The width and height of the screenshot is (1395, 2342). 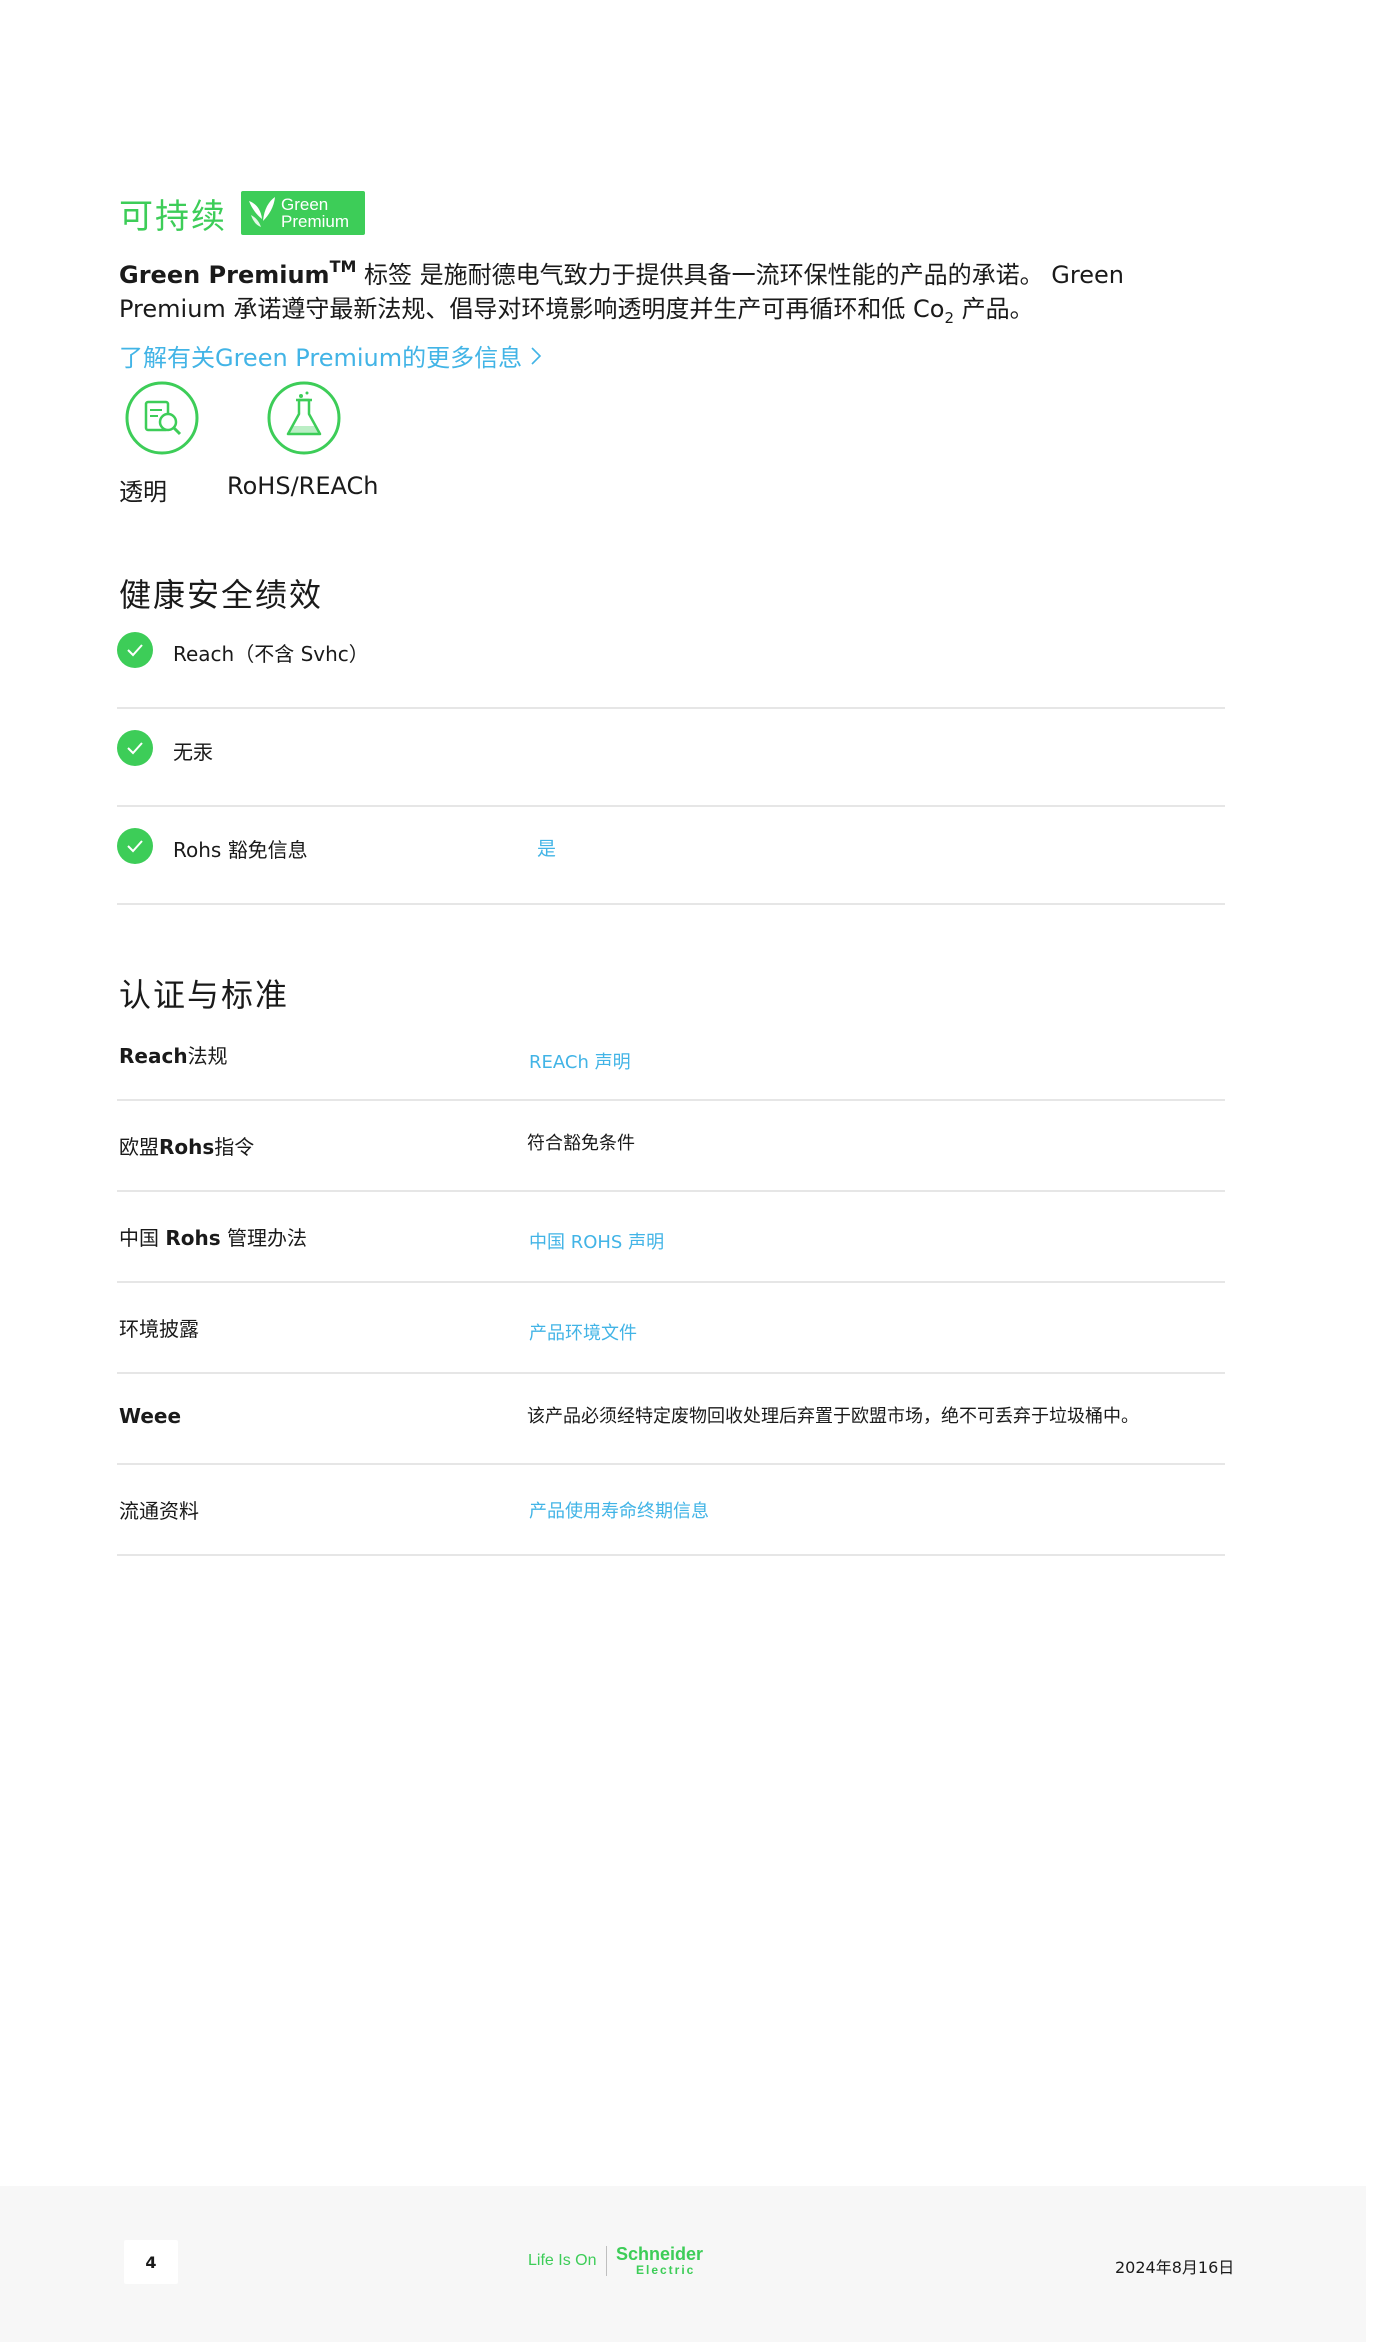 I want to click on logo-brand: Schneider, so click(x=660, y=2254).